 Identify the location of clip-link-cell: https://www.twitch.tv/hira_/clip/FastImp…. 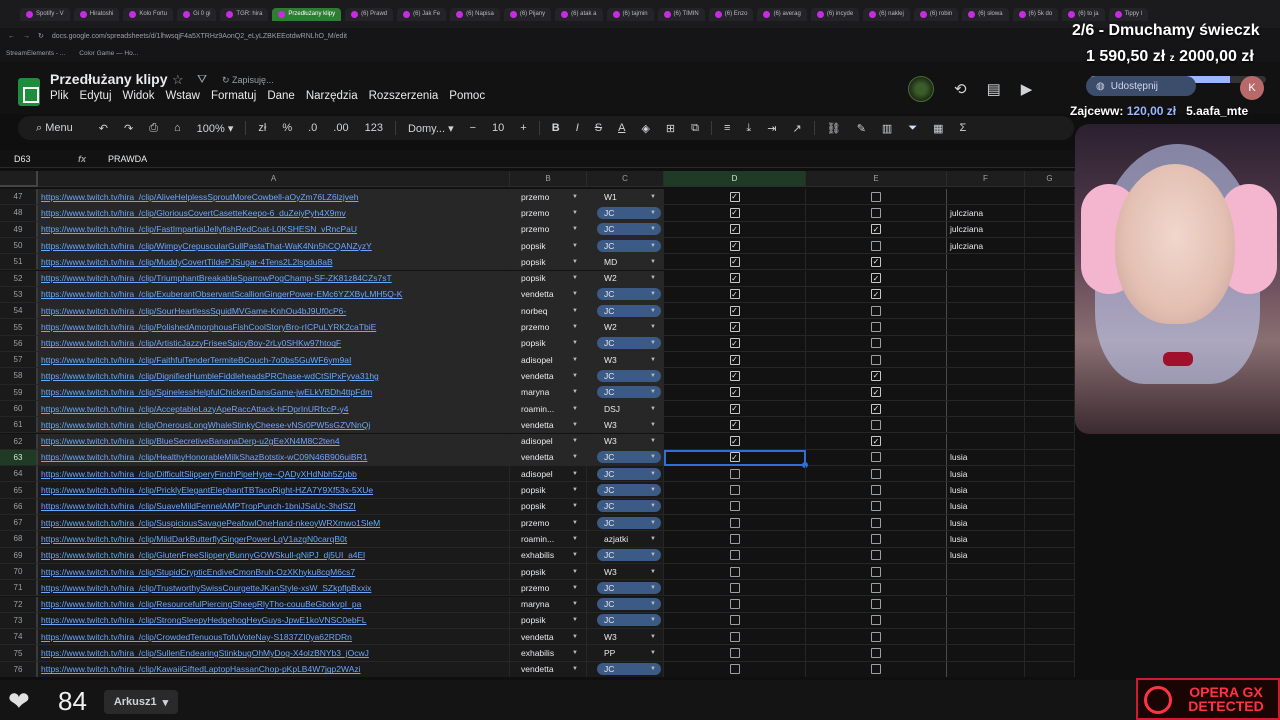
(274, 229).